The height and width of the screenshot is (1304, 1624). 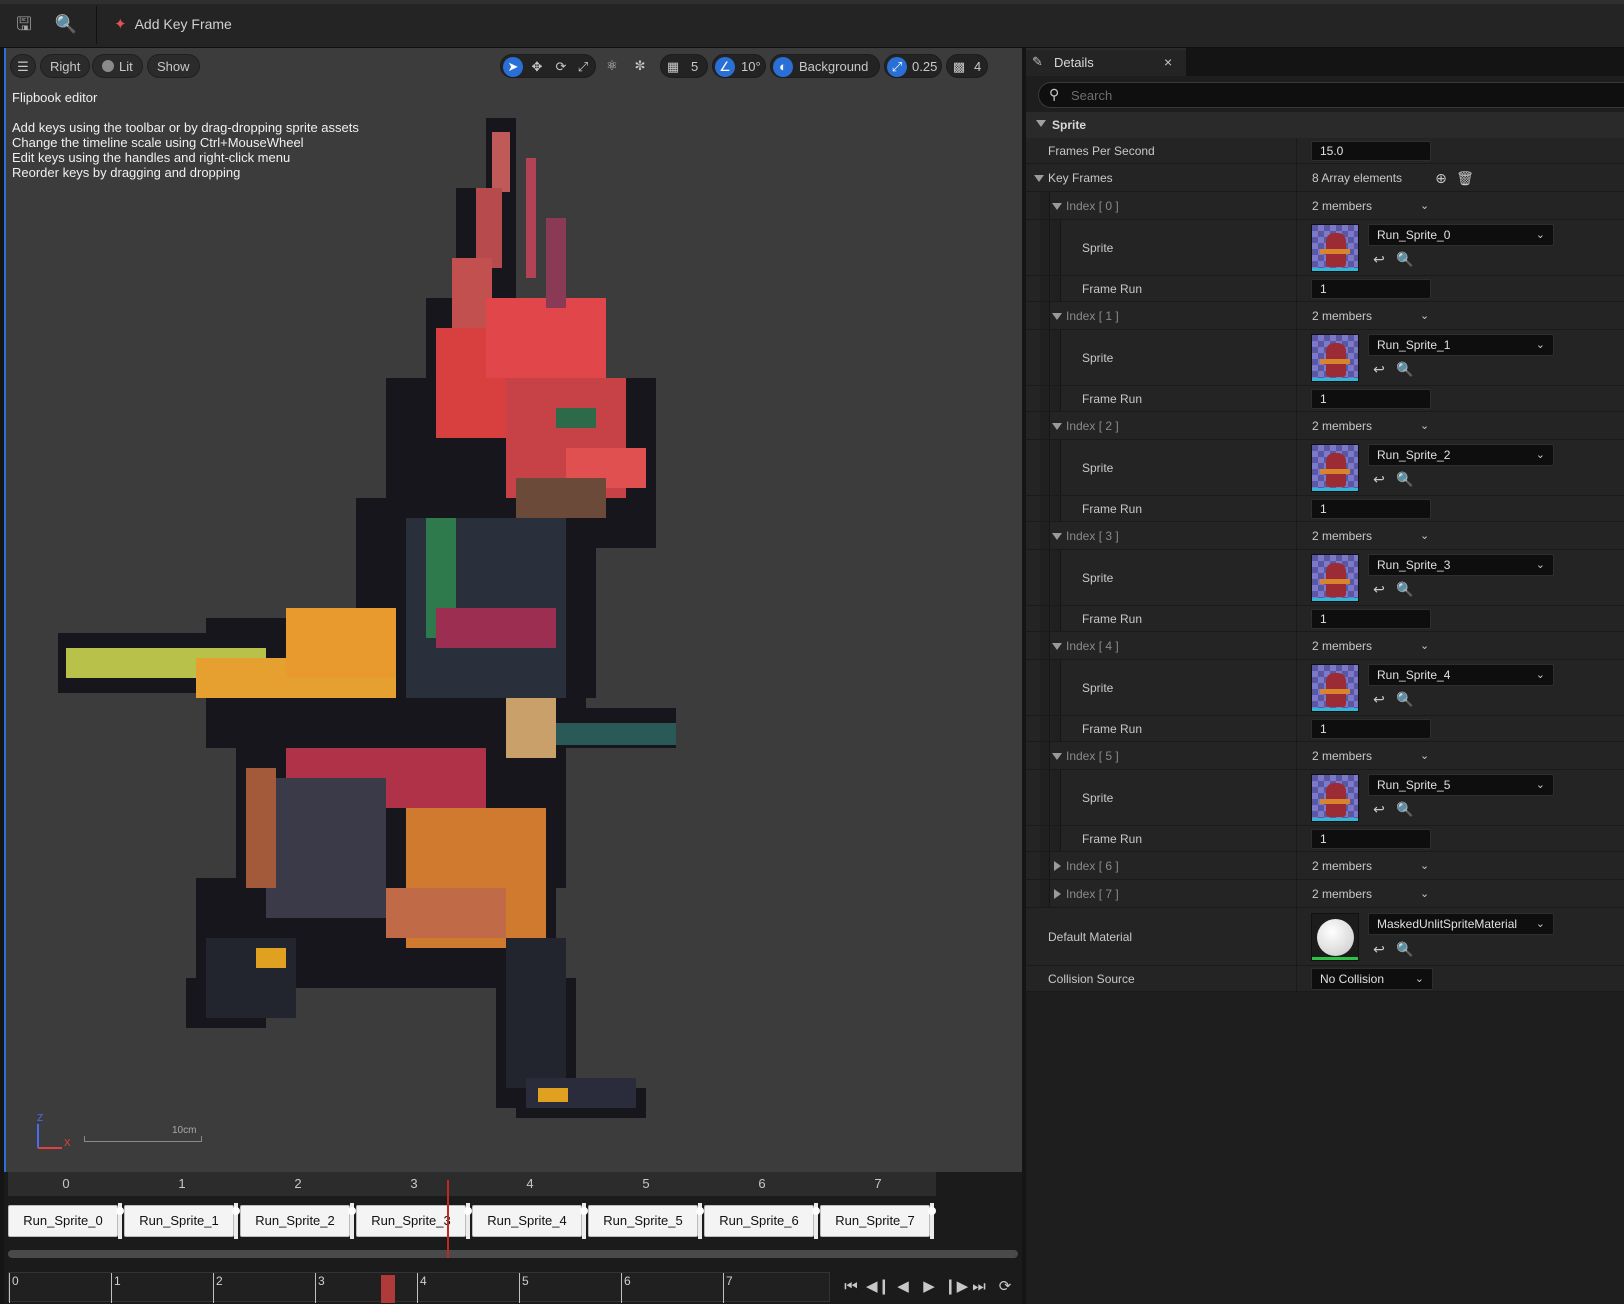 What do you see at coordinates (1325, 125) in the screenshot?
I see `sprite-section-header: Sprite` at bounding box center [1325, 125].